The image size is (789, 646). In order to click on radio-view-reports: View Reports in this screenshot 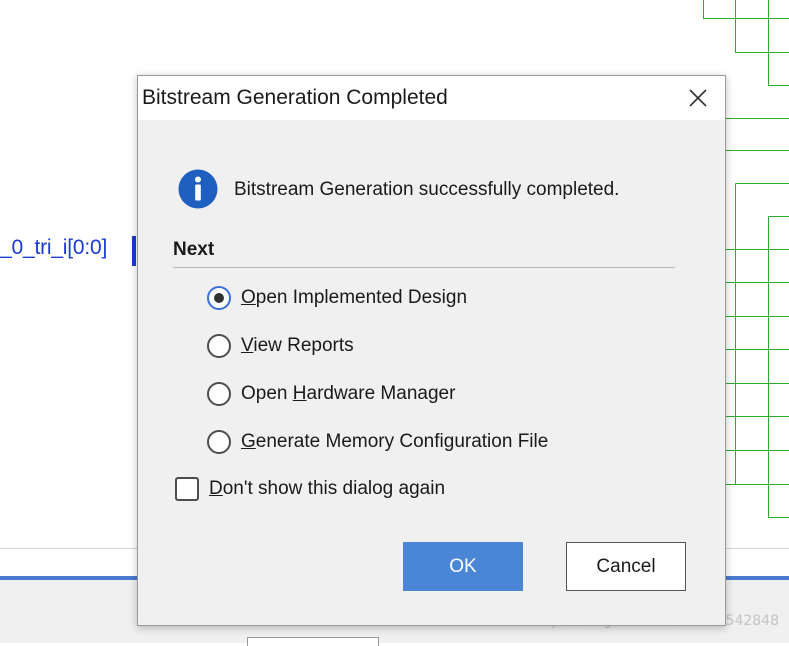, I will do `click(280, 346)`.